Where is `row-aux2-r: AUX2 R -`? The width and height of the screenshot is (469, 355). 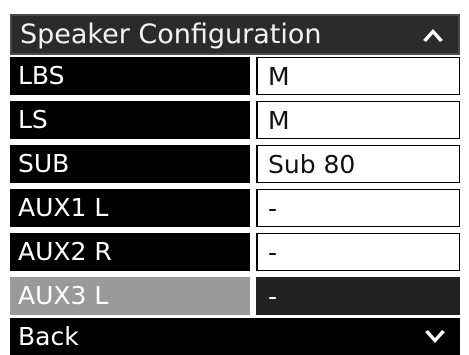 row-aux2-r: AUX2 R - is located at coordinates (235, 253).